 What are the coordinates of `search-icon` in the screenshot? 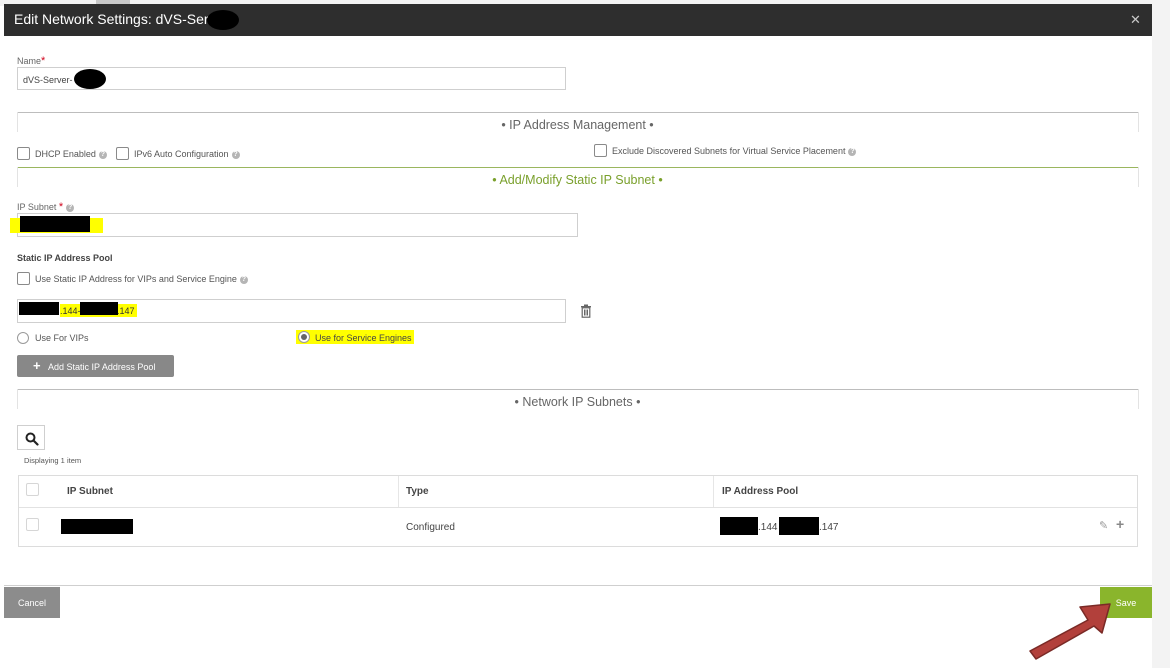 It's located at (32, 439).